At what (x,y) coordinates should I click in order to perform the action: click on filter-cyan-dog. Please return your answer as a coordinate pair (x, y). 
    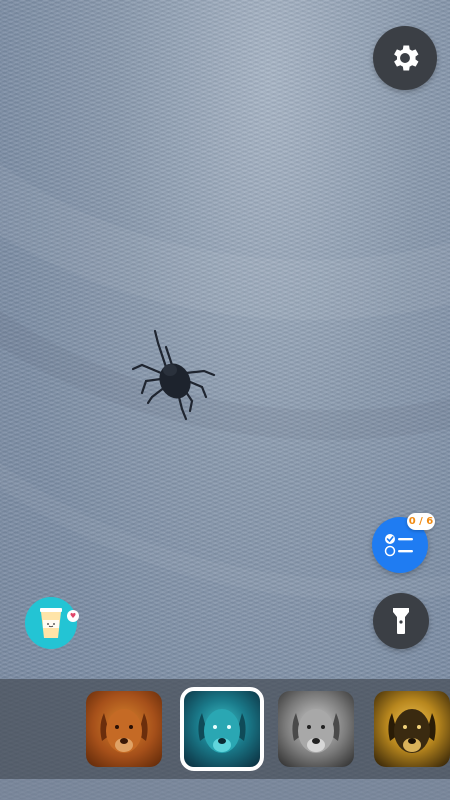
    Looking at the image, I should click on (222, 729).